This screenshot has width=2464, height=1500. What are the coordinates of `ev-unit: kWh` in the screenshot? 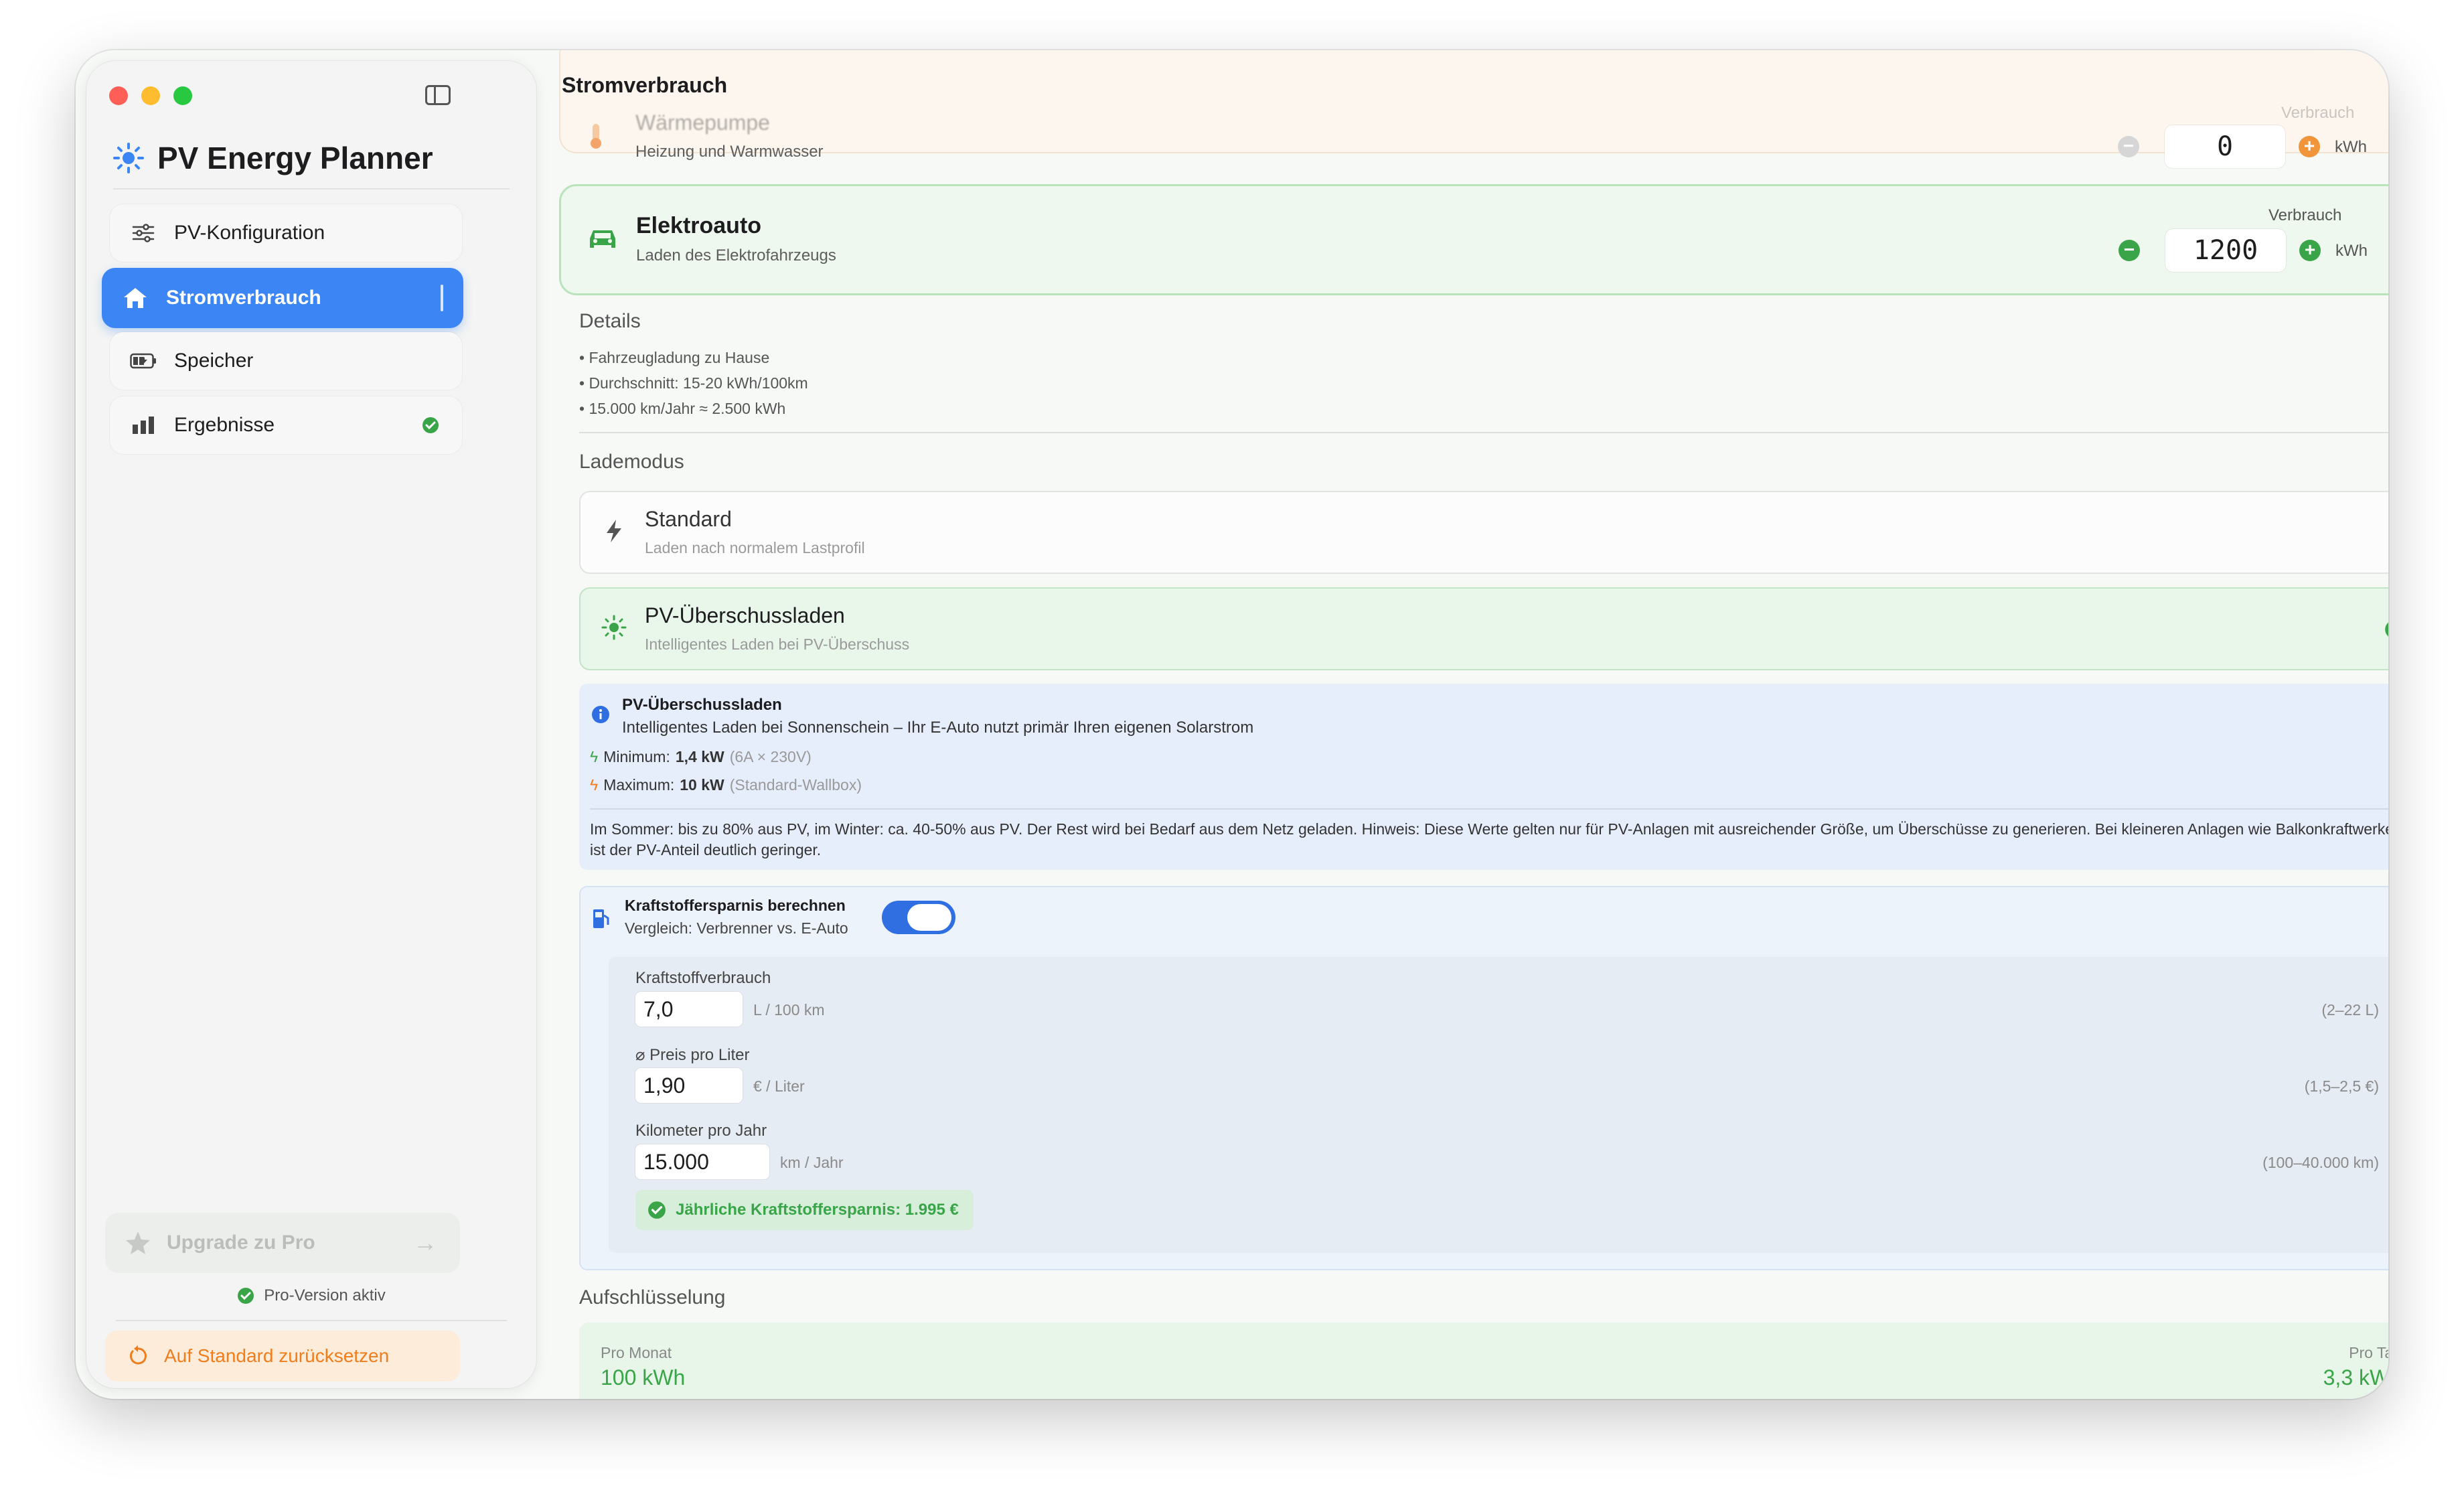 It's located at (2351, 251).